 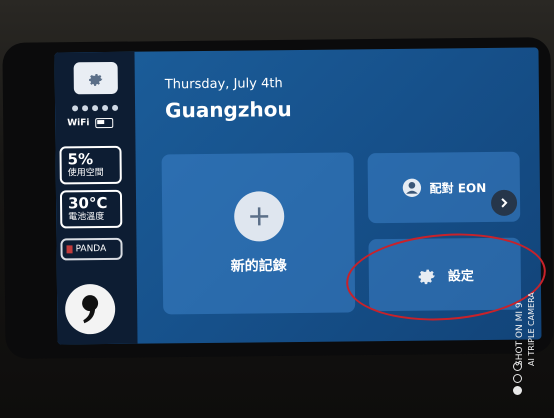 I want to click on user-icon, so click(x=411, y=187).